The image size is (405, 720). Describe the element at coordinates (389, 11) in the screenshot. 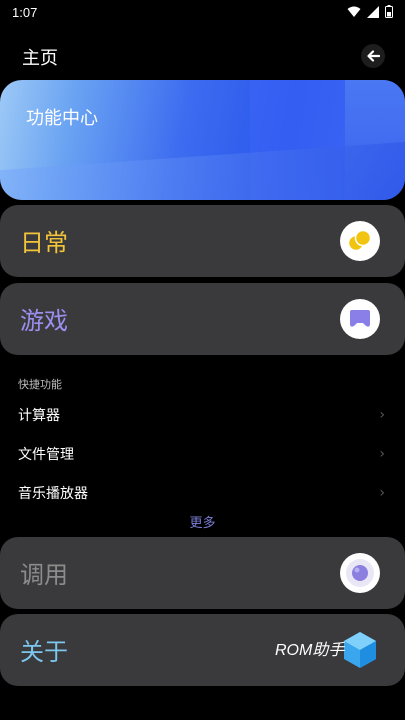

I see `battery-icon` at that location.